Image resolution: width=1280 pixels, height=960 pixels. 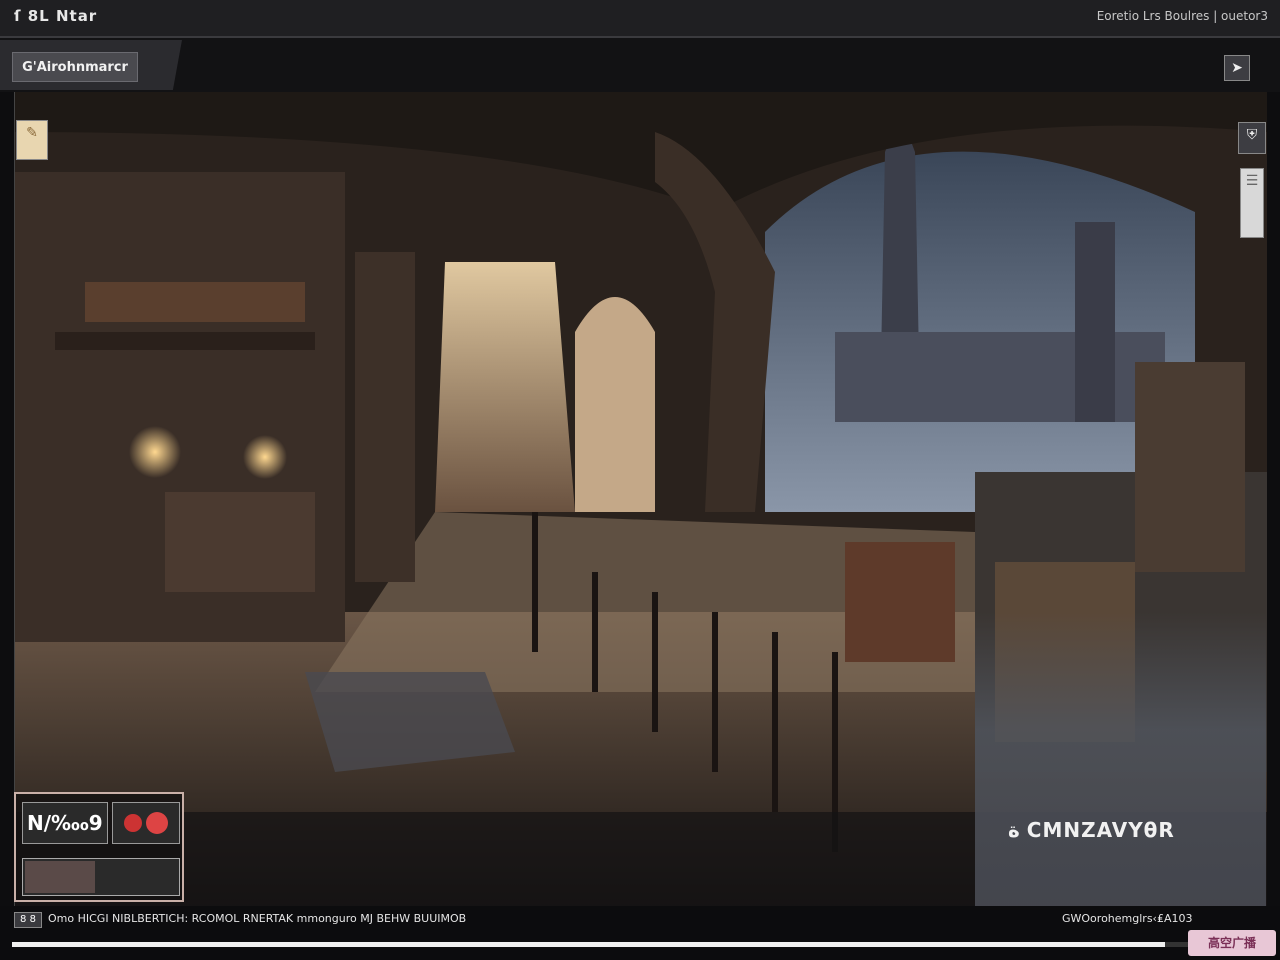 What do you see at coordinates (1237, 68) in the screenshot?
I see `chevron-icon: ➤` at bounding box center [1237, 68].